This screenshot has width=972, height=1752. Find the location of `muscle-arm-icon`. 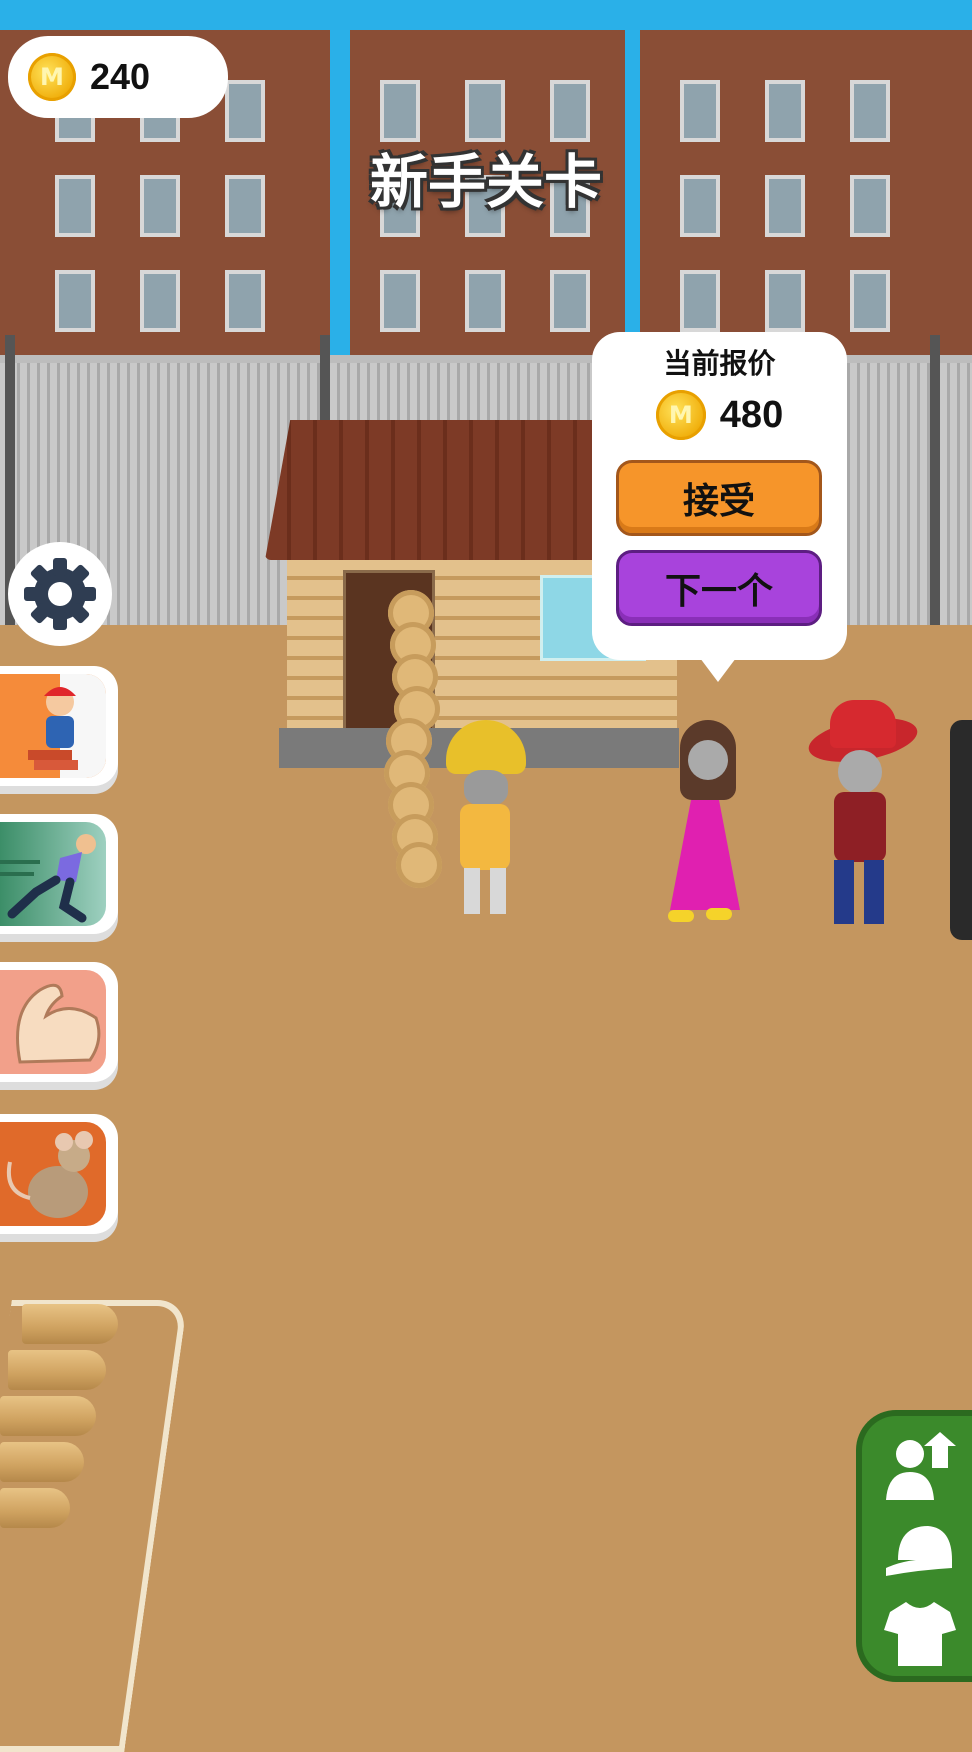

muscle-arm-icon is located at coordinates (58, 1023).